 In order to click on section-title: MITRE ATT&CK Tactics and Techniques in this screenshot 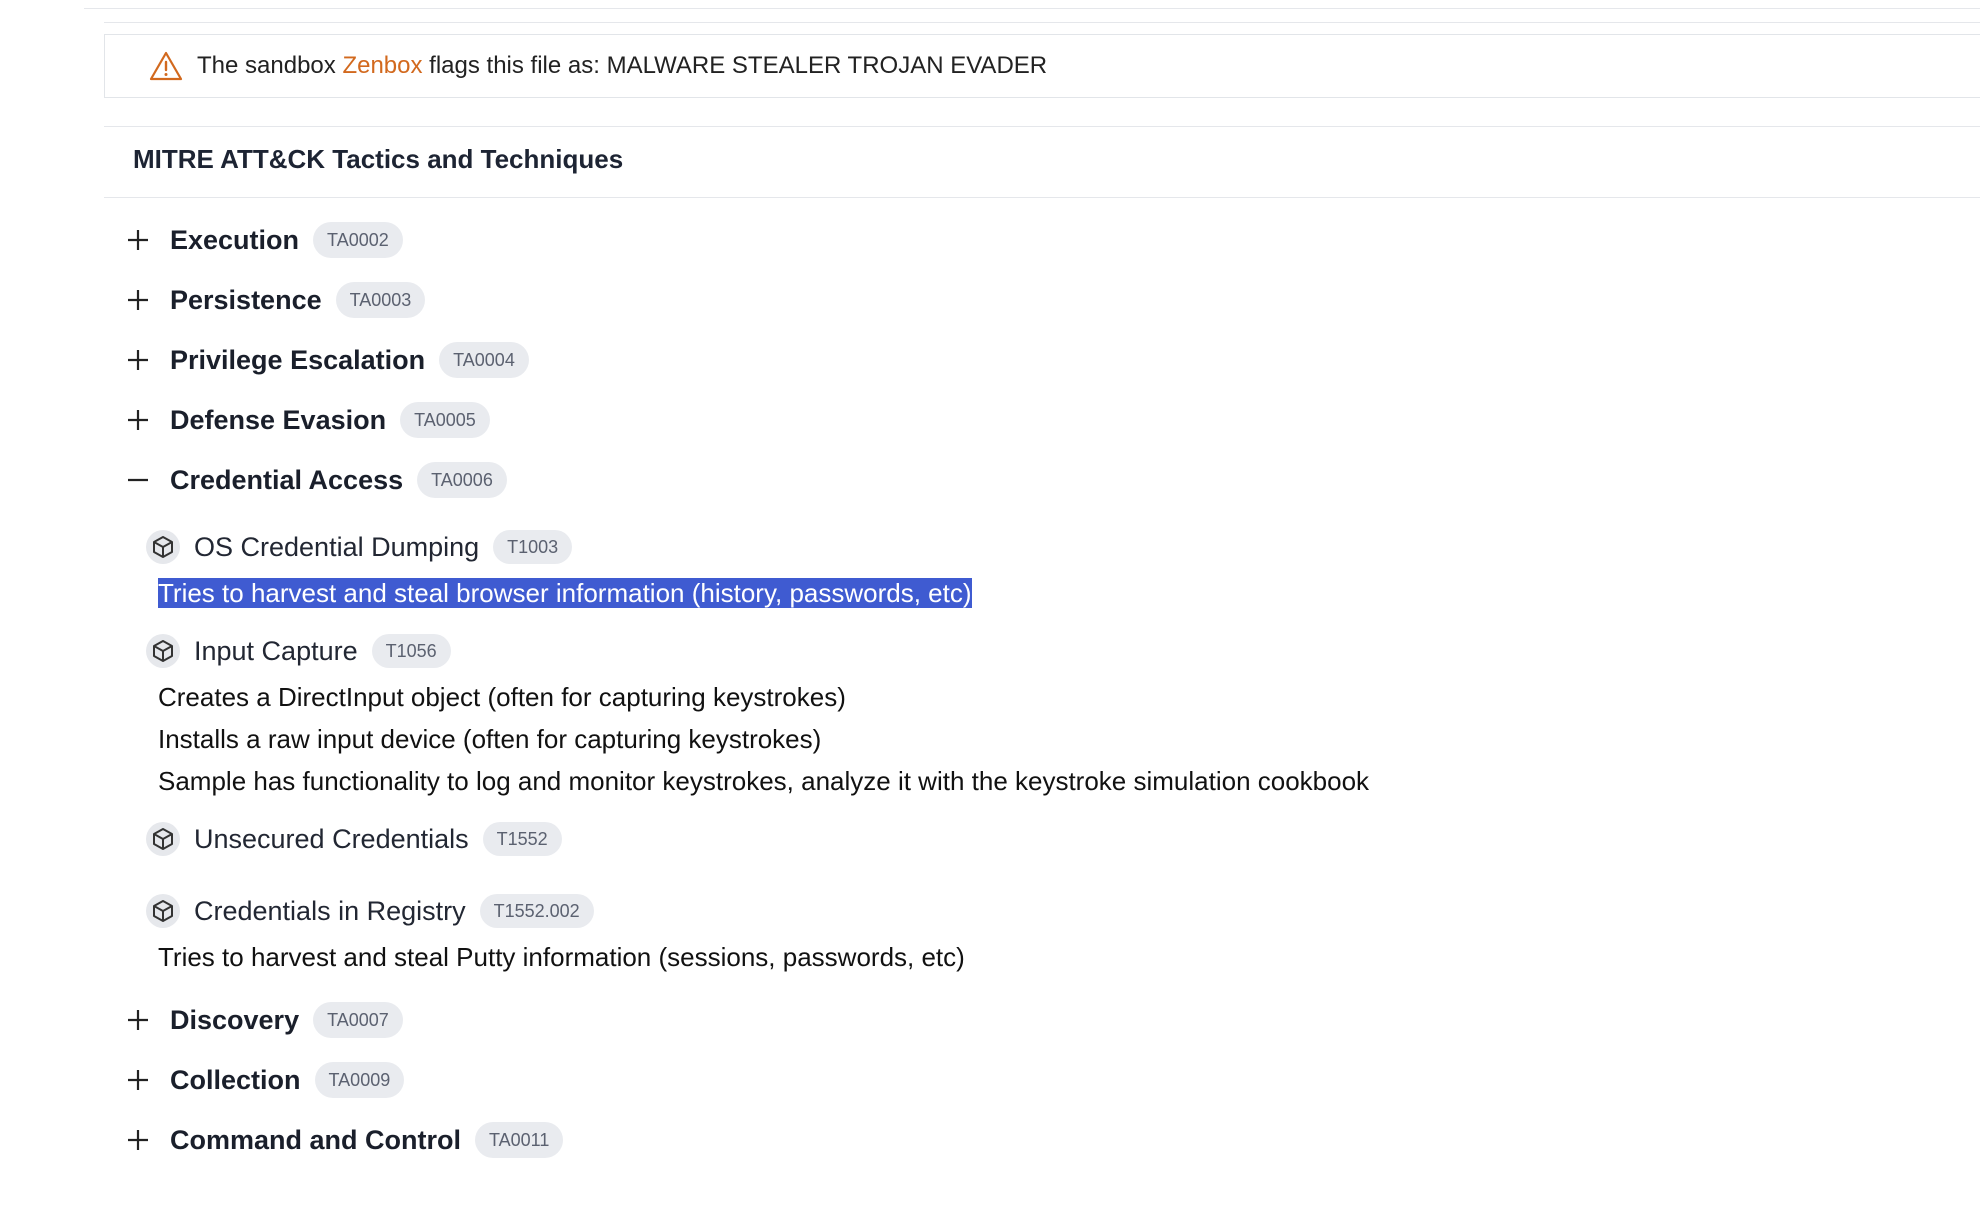, I will do `click(378, 159)`.